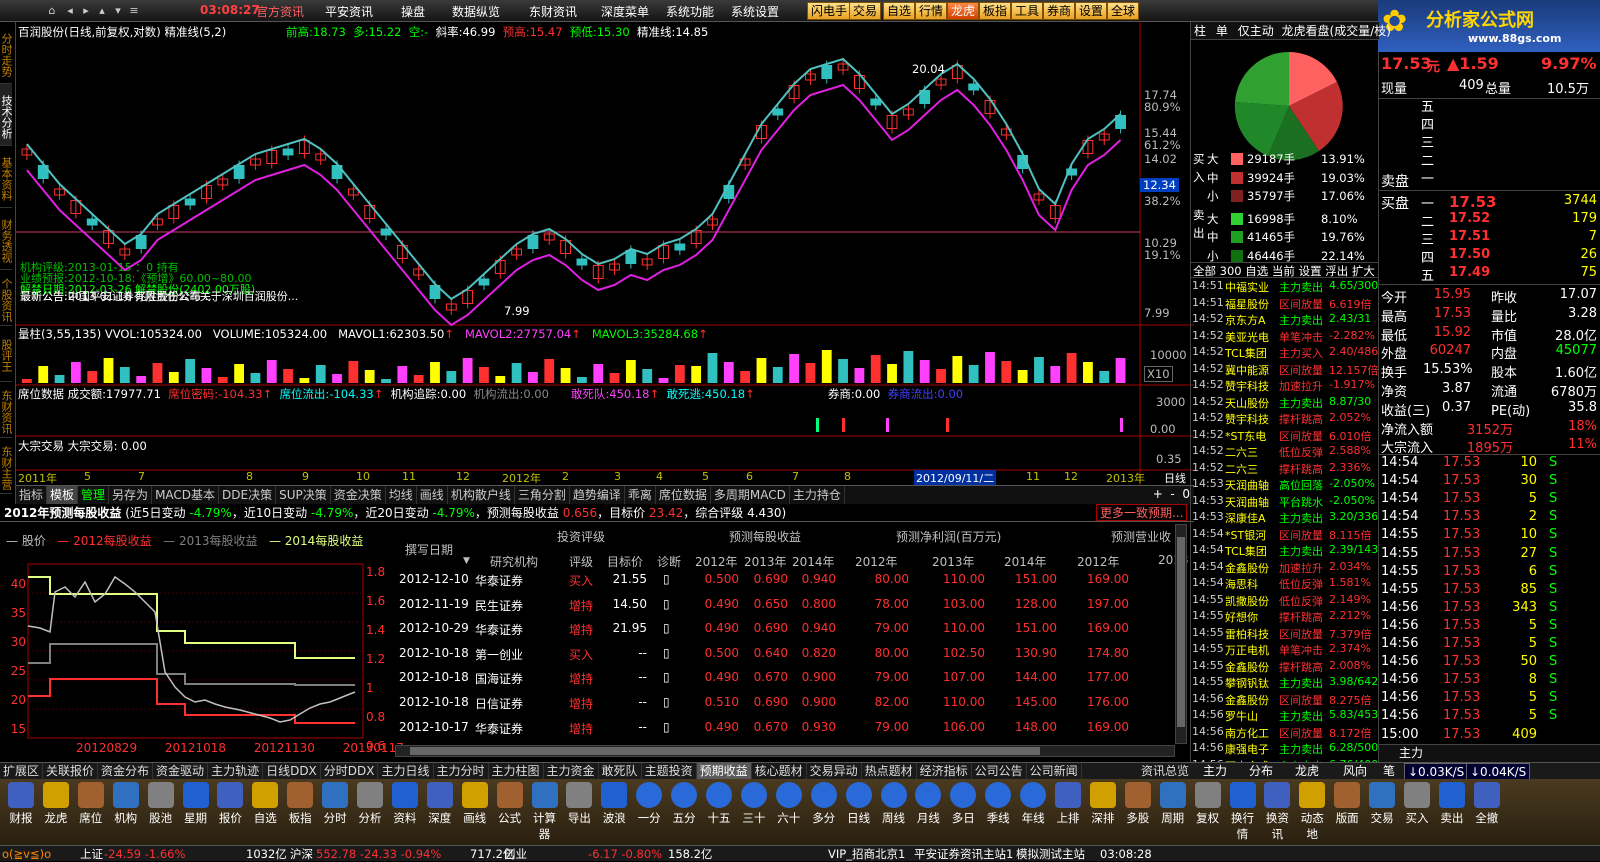 The height and width of the screenshot is (862, 1600). I want to click on radar-item: 14:52 二六三 撑杆跳高 2.336%, so click(1285, 469).